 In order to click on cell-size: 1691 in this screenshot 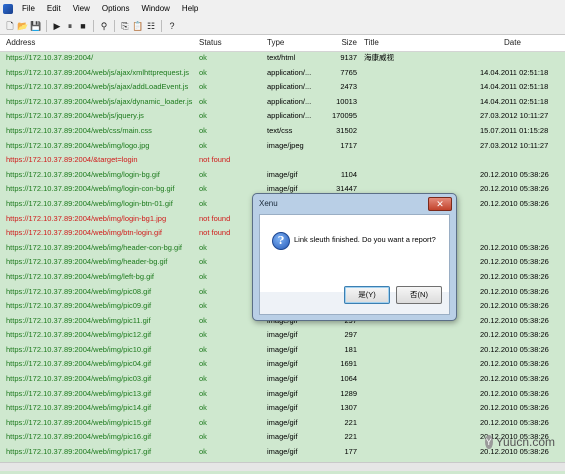, I will do `click(348, 364)`.